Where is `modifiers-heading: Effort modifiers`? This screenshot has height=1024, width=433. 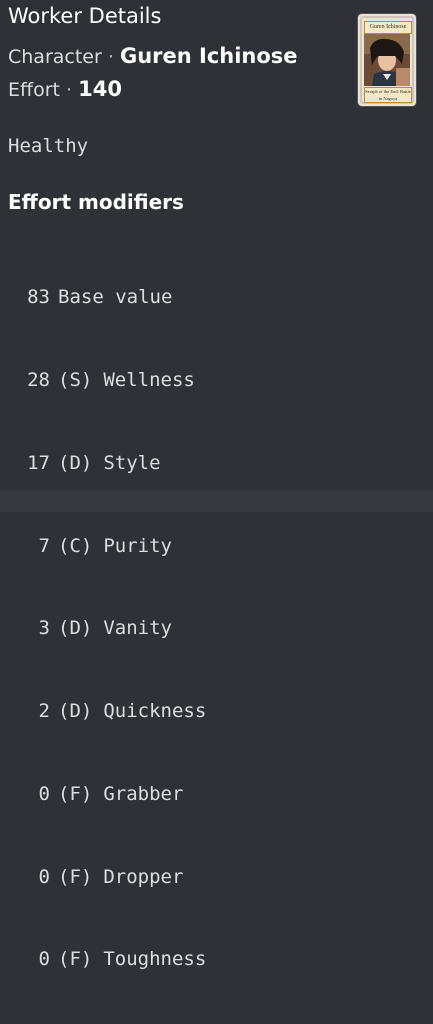
modifiers-heading: Effort modifiers is located at coordinates (96, 202).